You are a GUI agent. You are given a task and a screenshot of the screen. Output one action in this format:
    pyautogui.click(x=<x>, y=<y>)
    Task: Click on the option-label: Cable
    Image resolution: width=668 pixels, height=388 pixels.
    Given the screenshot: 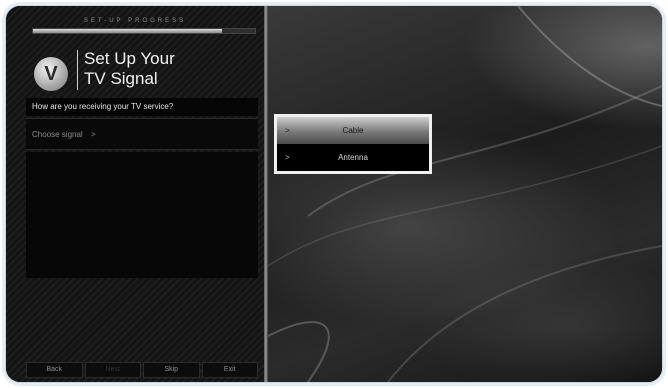 What is the action you would take?
    pyautogui.click(x=353, y=130)
    